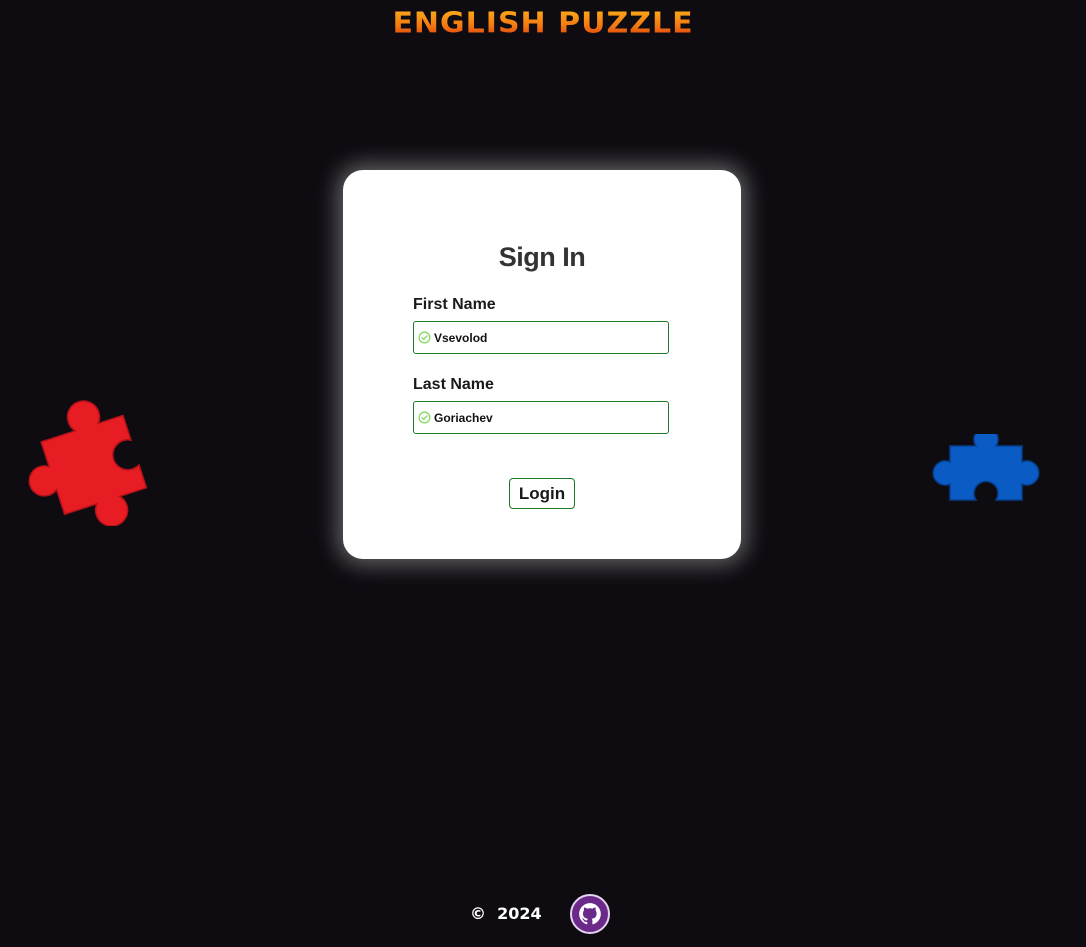 The height and width of the screenshot is (947, 1086). What do you see at coordinates (542, 257) in the screenshot?
I see `sign-in-title: Sign In` at bounding box center [542, 257].